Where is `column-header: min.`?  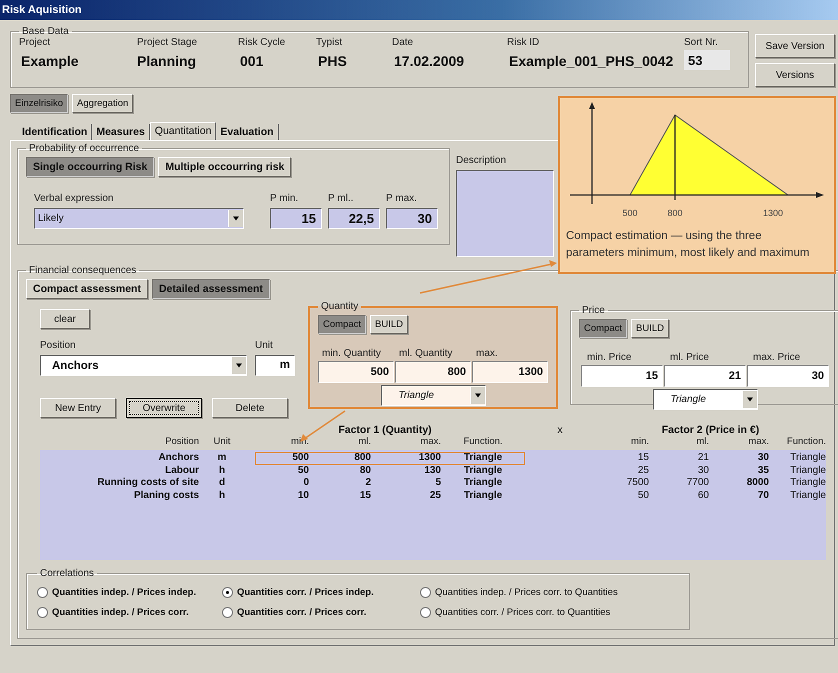
column-header: min. is located at coordinates (640, 442).